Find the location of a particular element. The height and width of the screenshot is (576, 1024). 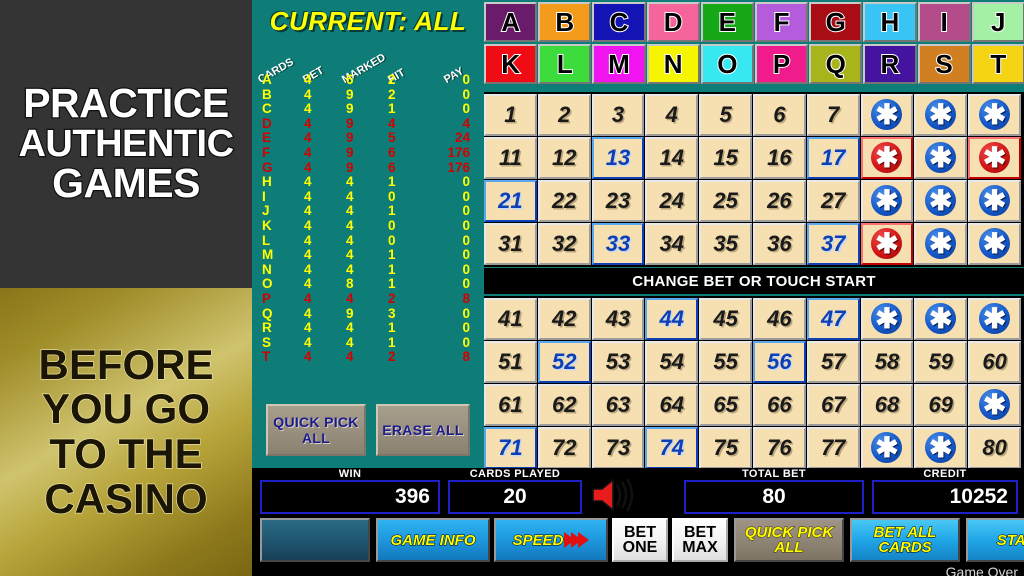

top-cell-6: 6 is located at coordinates (779, 115).